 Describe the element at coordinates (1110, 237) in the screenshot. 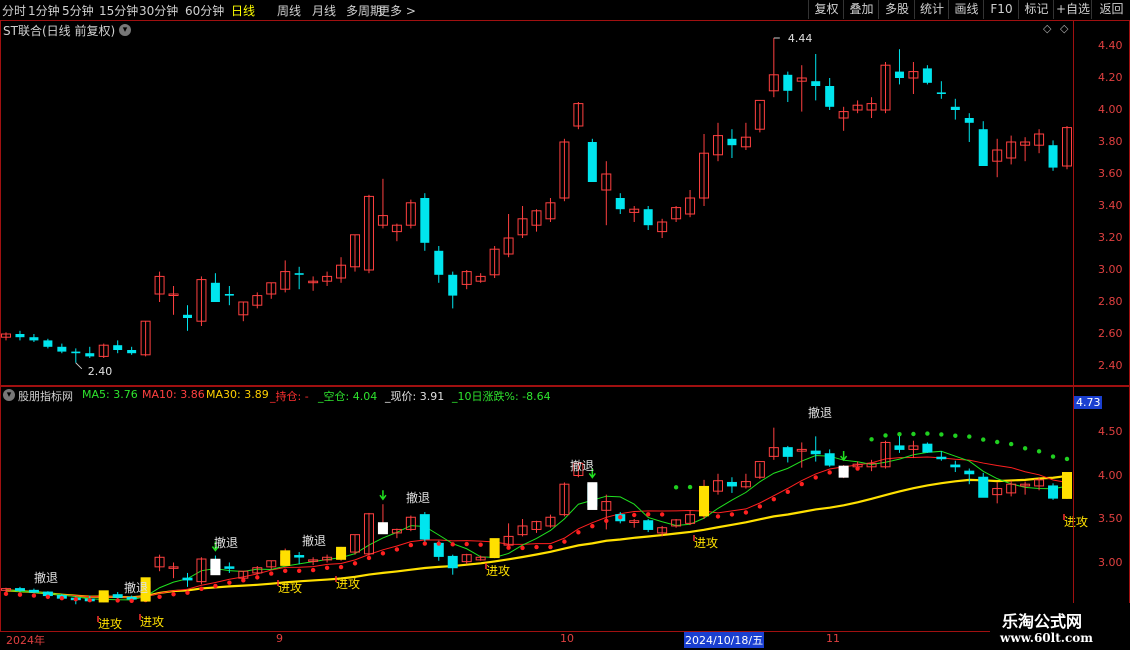

I see `y-tick-label: 3.20` at that location.